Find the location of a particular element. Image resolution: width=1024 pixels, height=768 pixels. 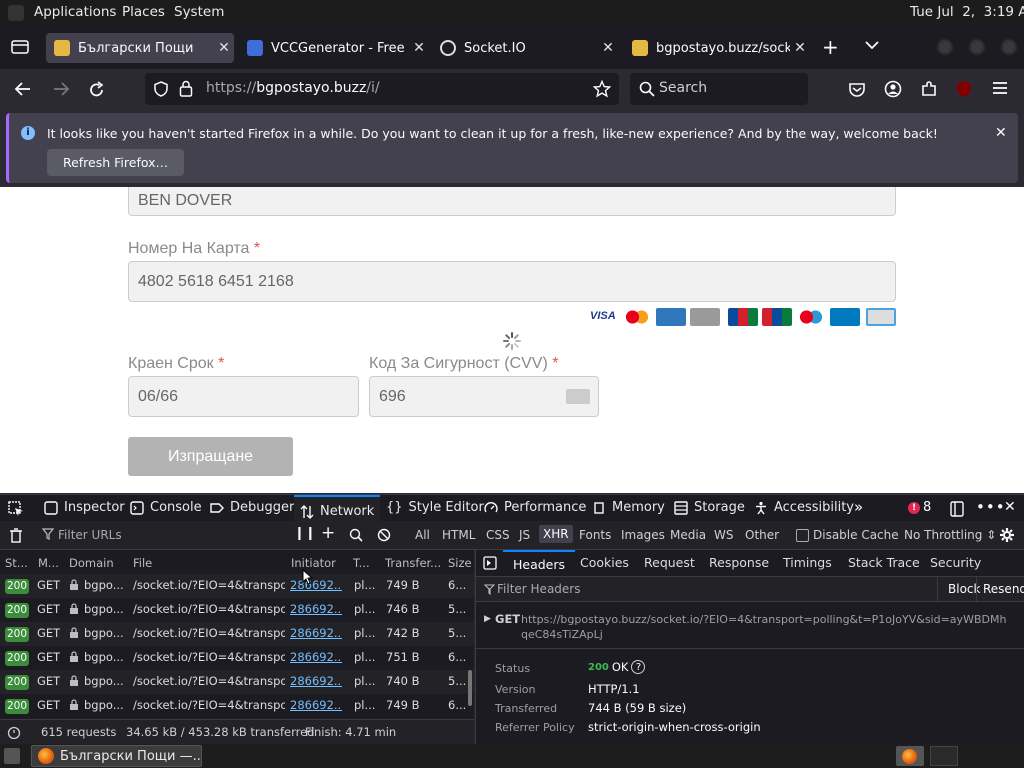

card-number-field: 4802 5618 6451 2168 is located at coordinates (512, 281).